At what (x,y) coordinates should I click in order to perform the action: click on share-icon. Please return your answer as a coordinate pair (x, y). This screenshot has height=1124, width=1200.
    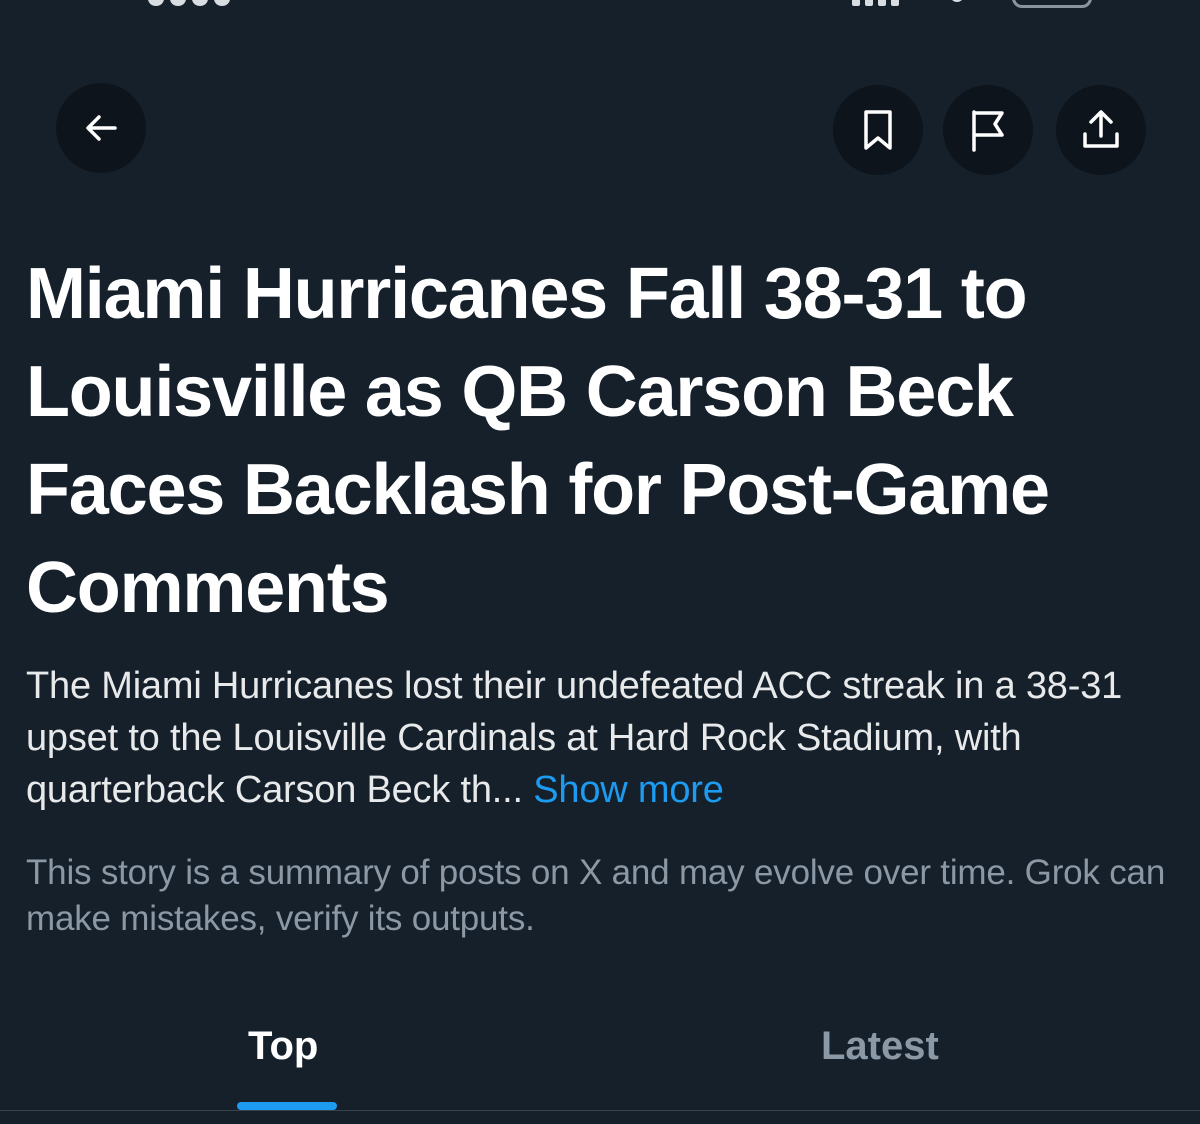
    Looking at the image, I should click on (1101, 129).